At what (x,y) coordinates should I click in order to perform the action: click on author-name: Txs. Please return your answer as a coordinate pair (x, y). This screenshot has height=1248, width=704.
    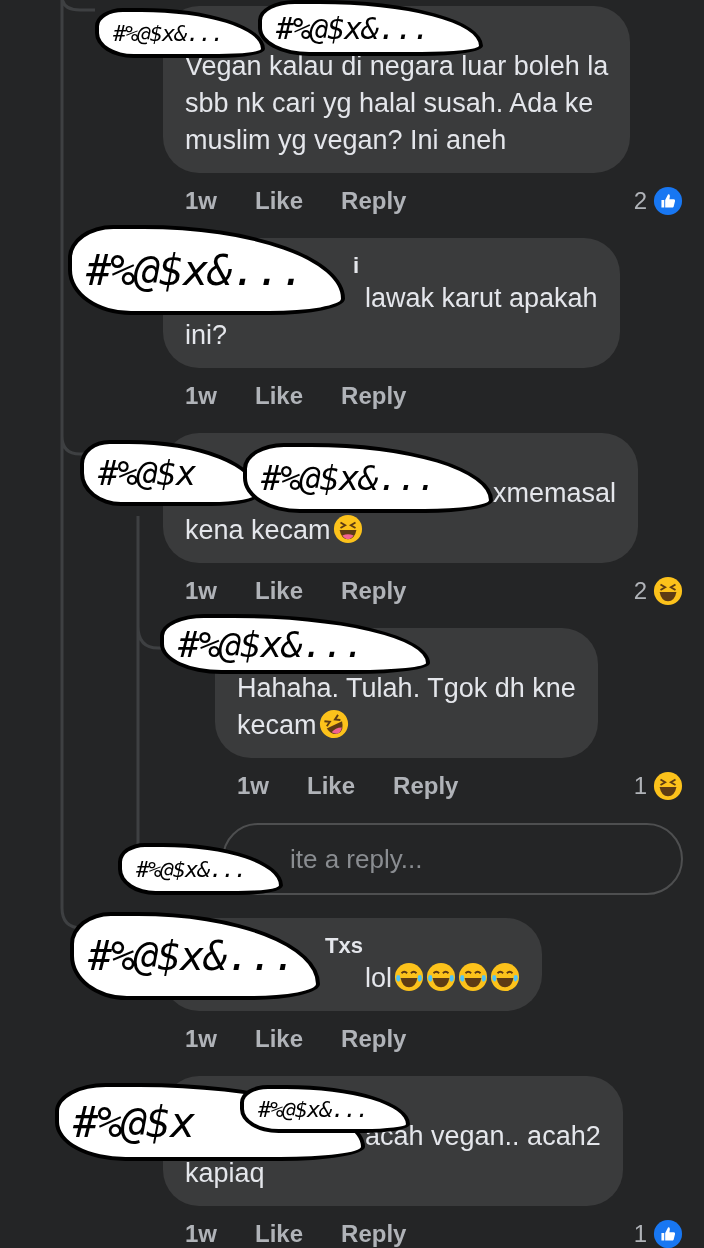
    Looking at the image, I should click on (344, 946).